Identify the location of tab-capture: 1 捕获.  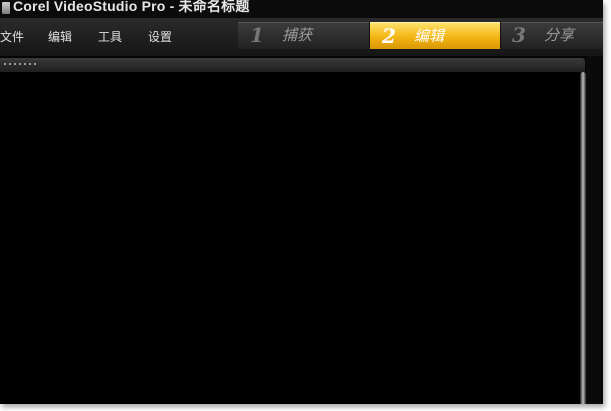
(304, 35).